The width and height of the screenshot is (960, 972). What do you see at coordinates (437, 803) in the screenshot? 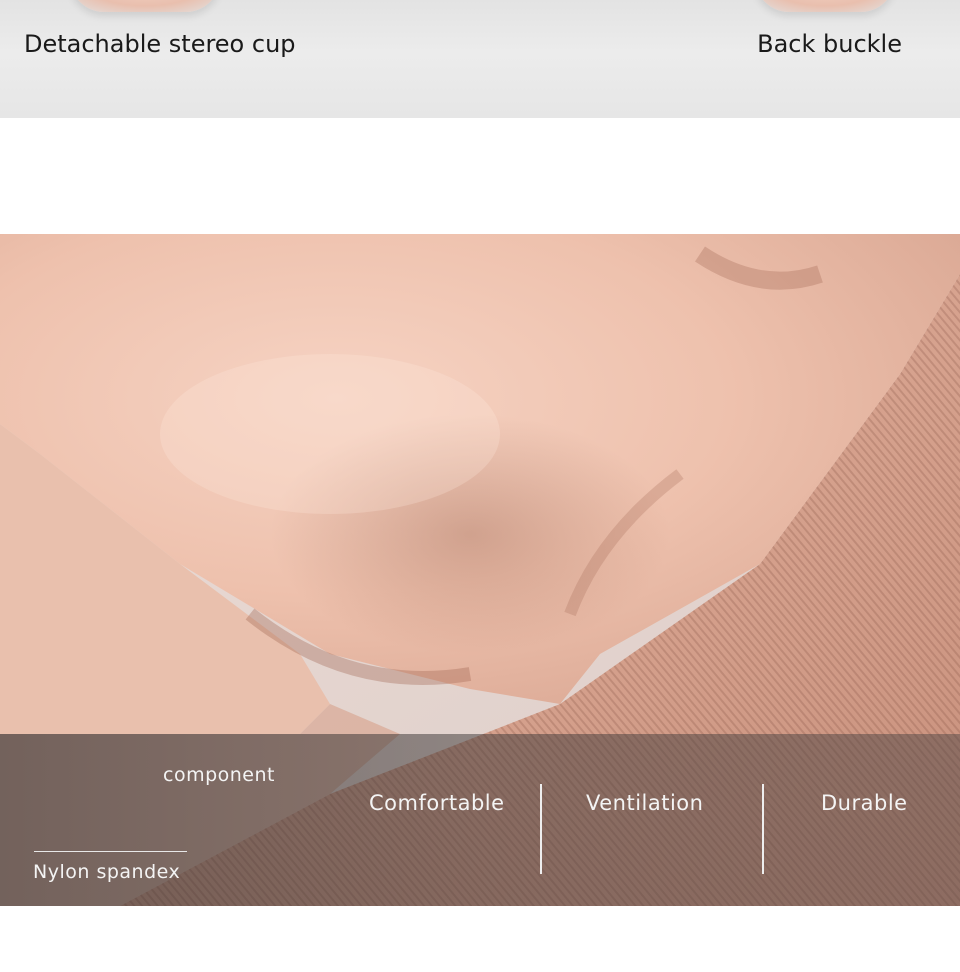
I see `feature-comfortable: Comfortable` at bounding box center [437, 803].